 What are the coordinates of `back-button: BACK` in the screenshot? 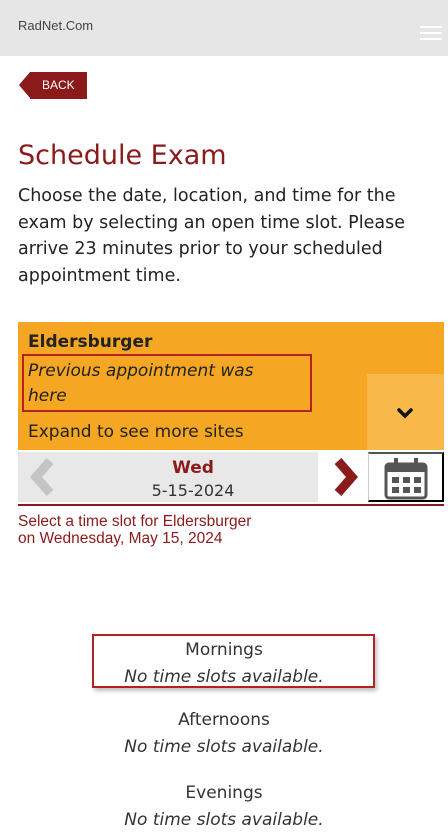 It's located at (53, 85).